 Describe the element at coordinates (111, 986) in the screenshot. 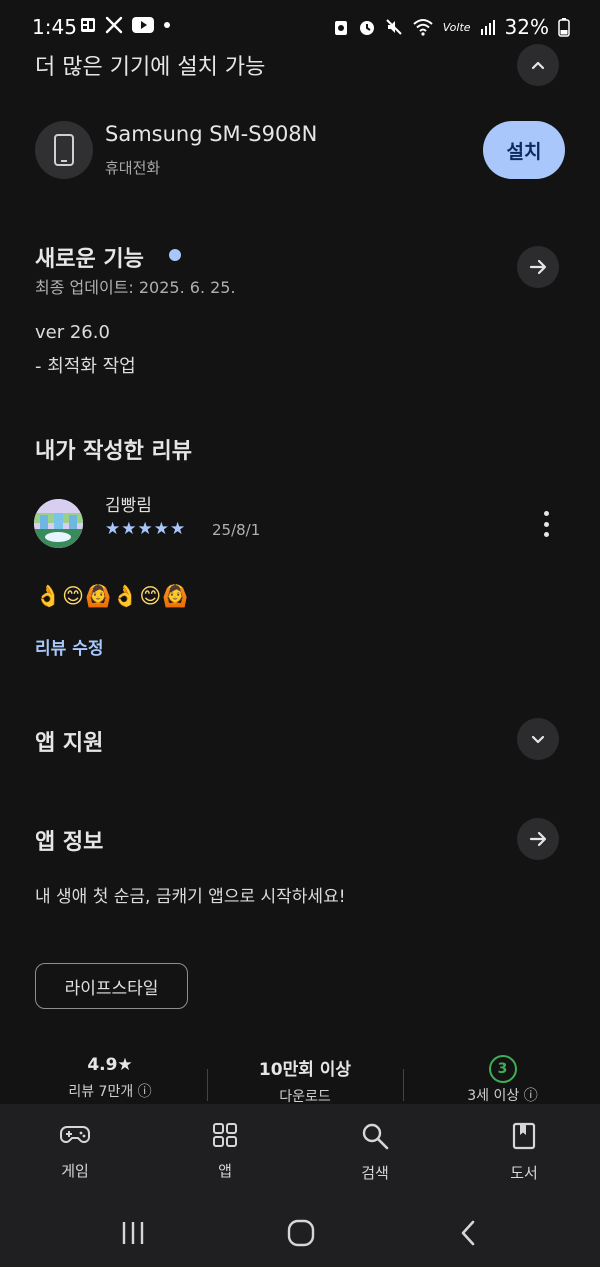

I see `category-chip: 라이프스타일` at that location.